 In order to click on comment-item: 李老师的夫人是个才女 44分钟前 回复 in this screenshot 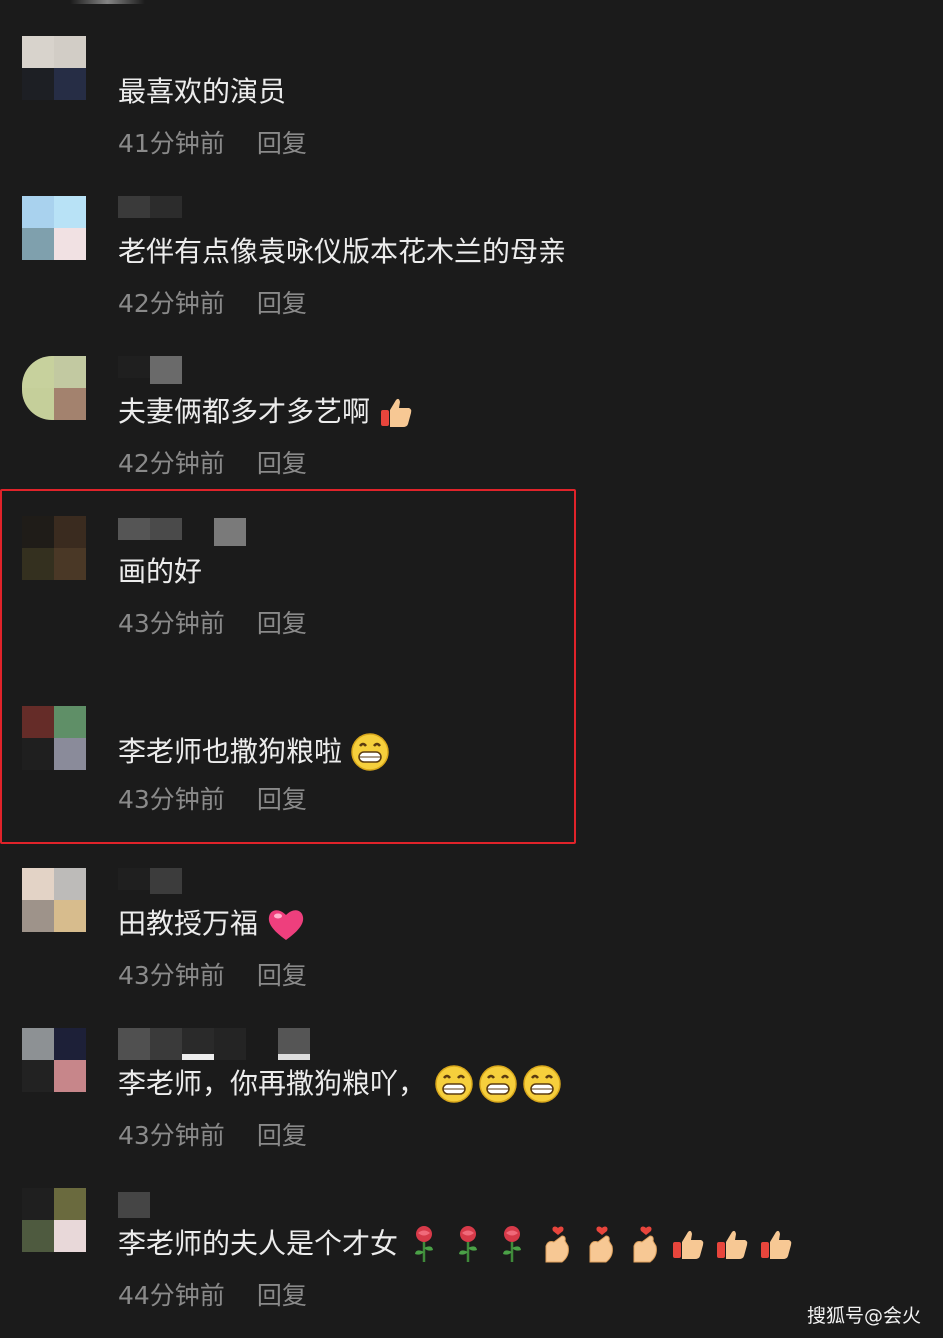, I will do `click(471, 1263)`.